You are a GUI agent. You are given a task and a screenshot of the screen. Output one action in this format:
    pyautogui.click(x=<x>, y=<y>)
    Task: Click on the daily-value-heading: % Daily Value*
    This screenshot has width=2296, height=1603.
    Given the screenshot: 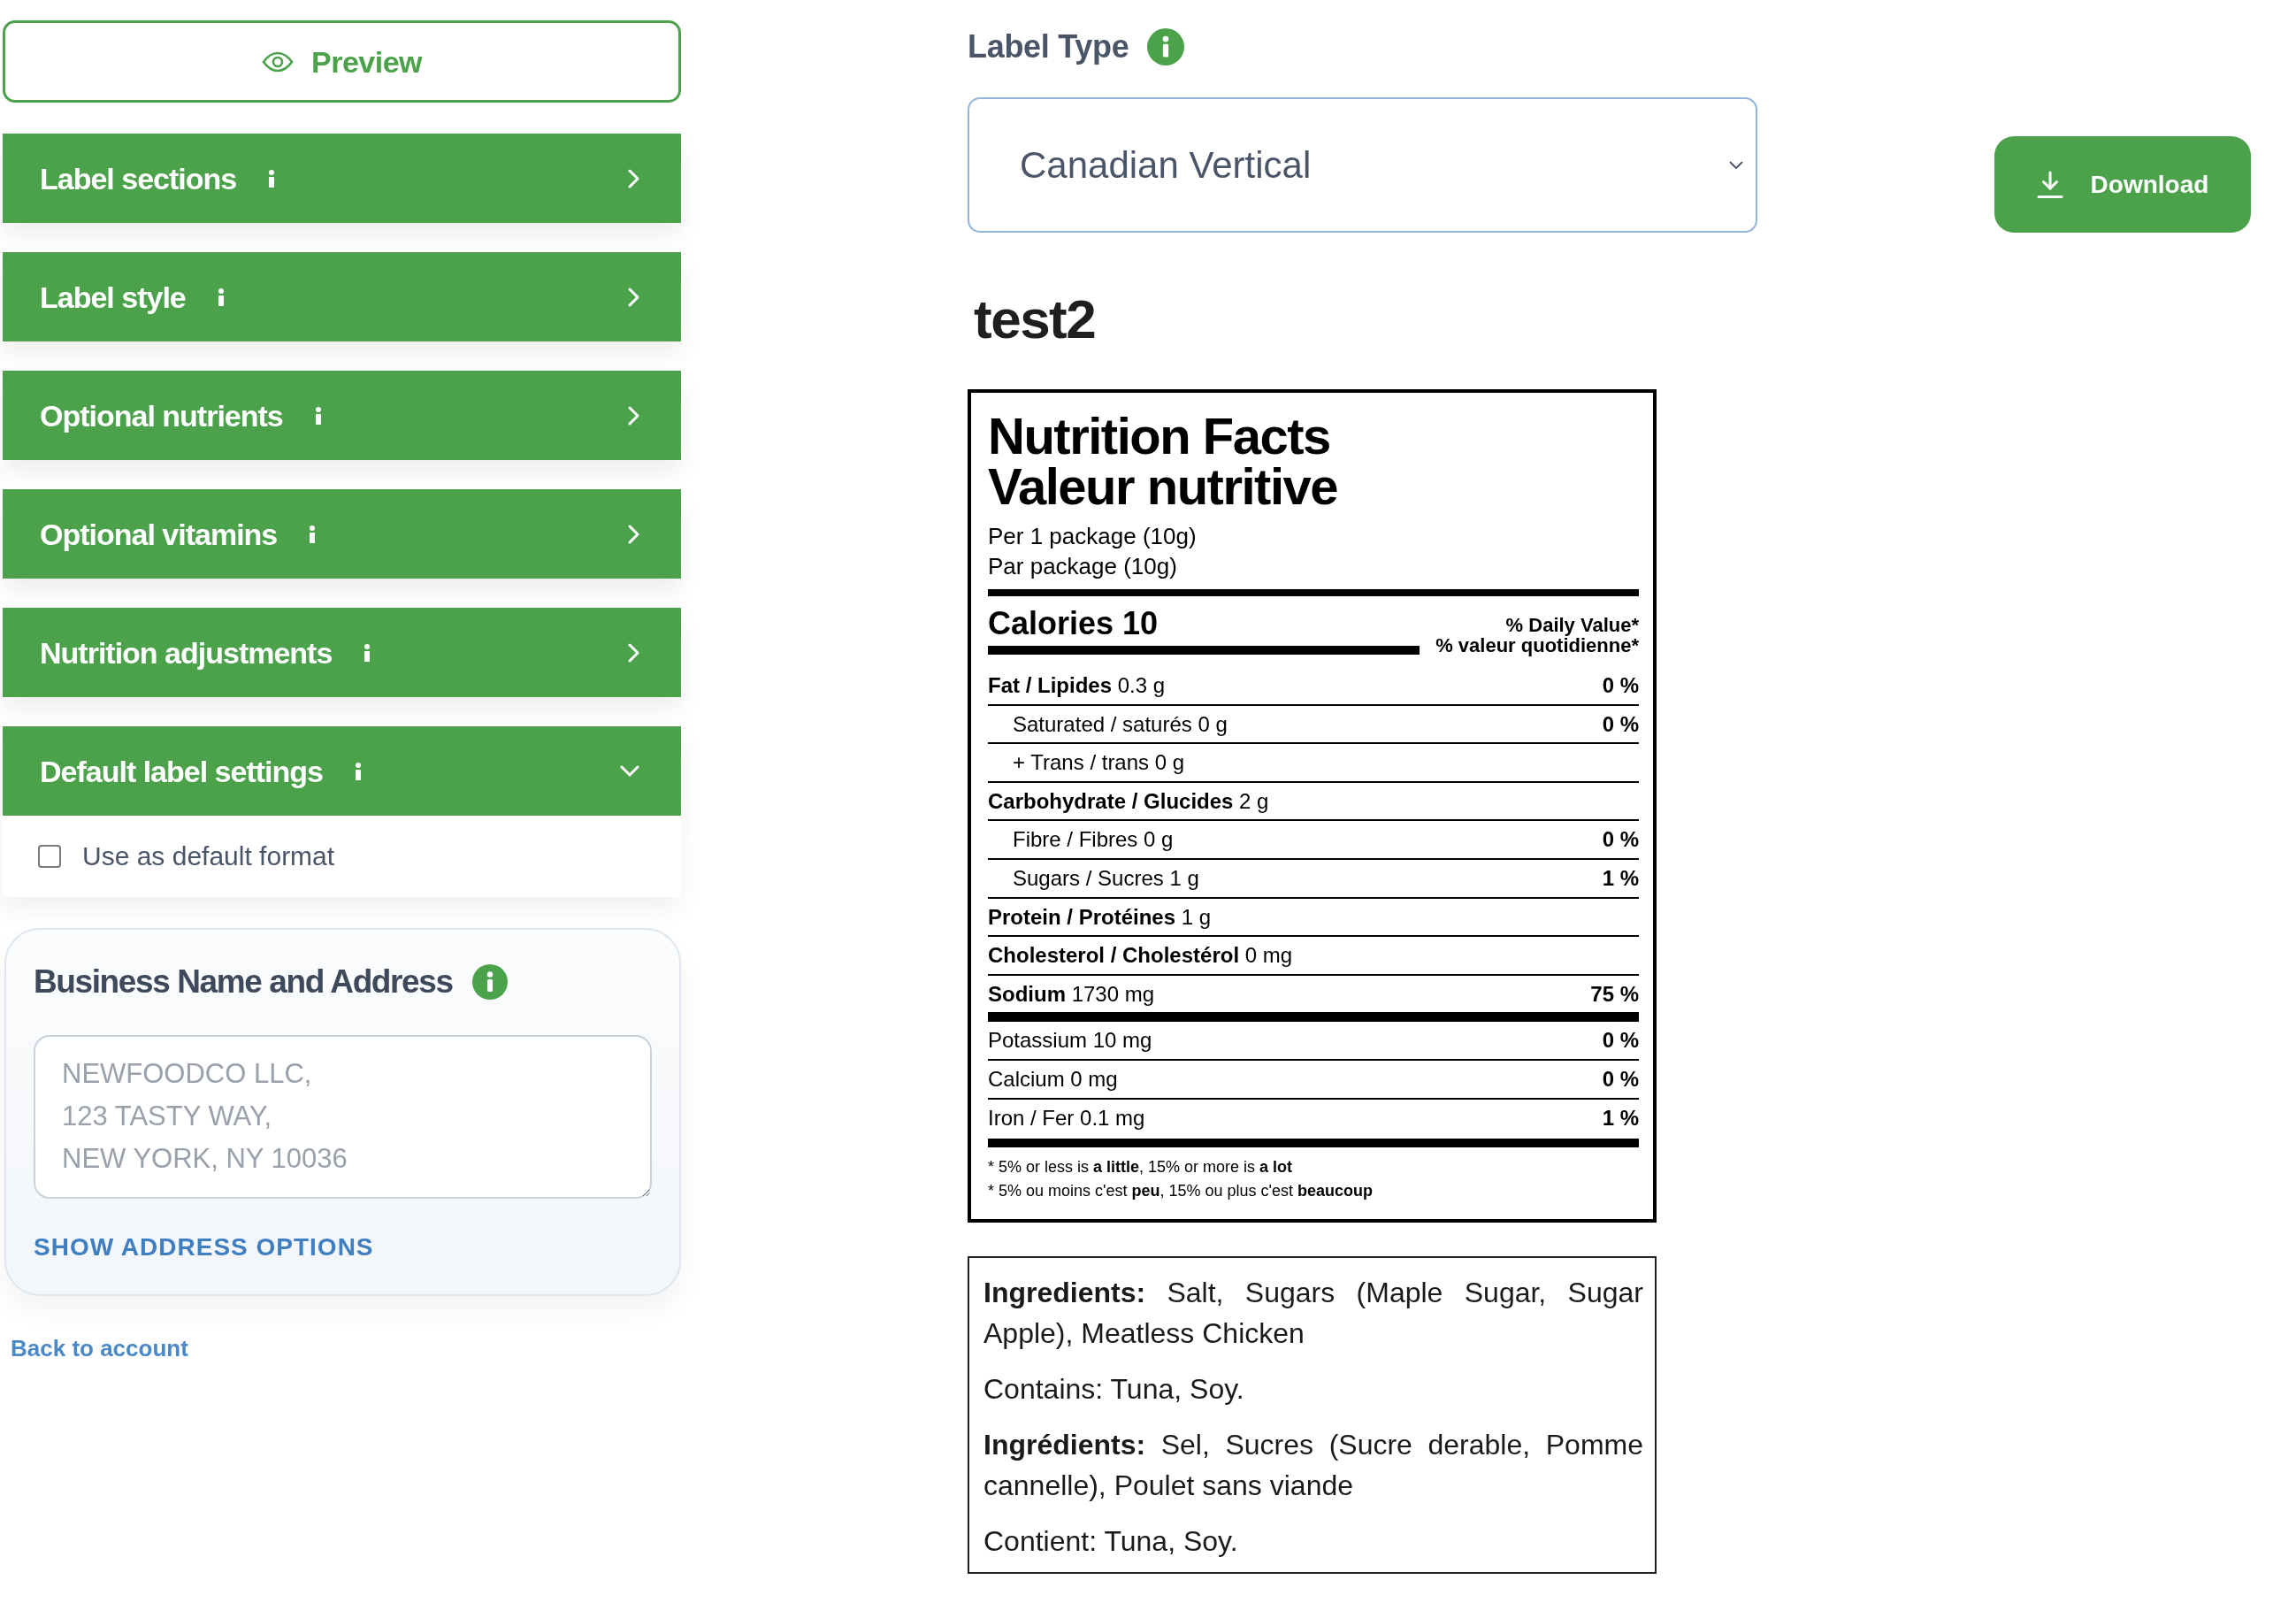 What is the action you would take?
    pyautogui.click(x=1572, y=625)
    